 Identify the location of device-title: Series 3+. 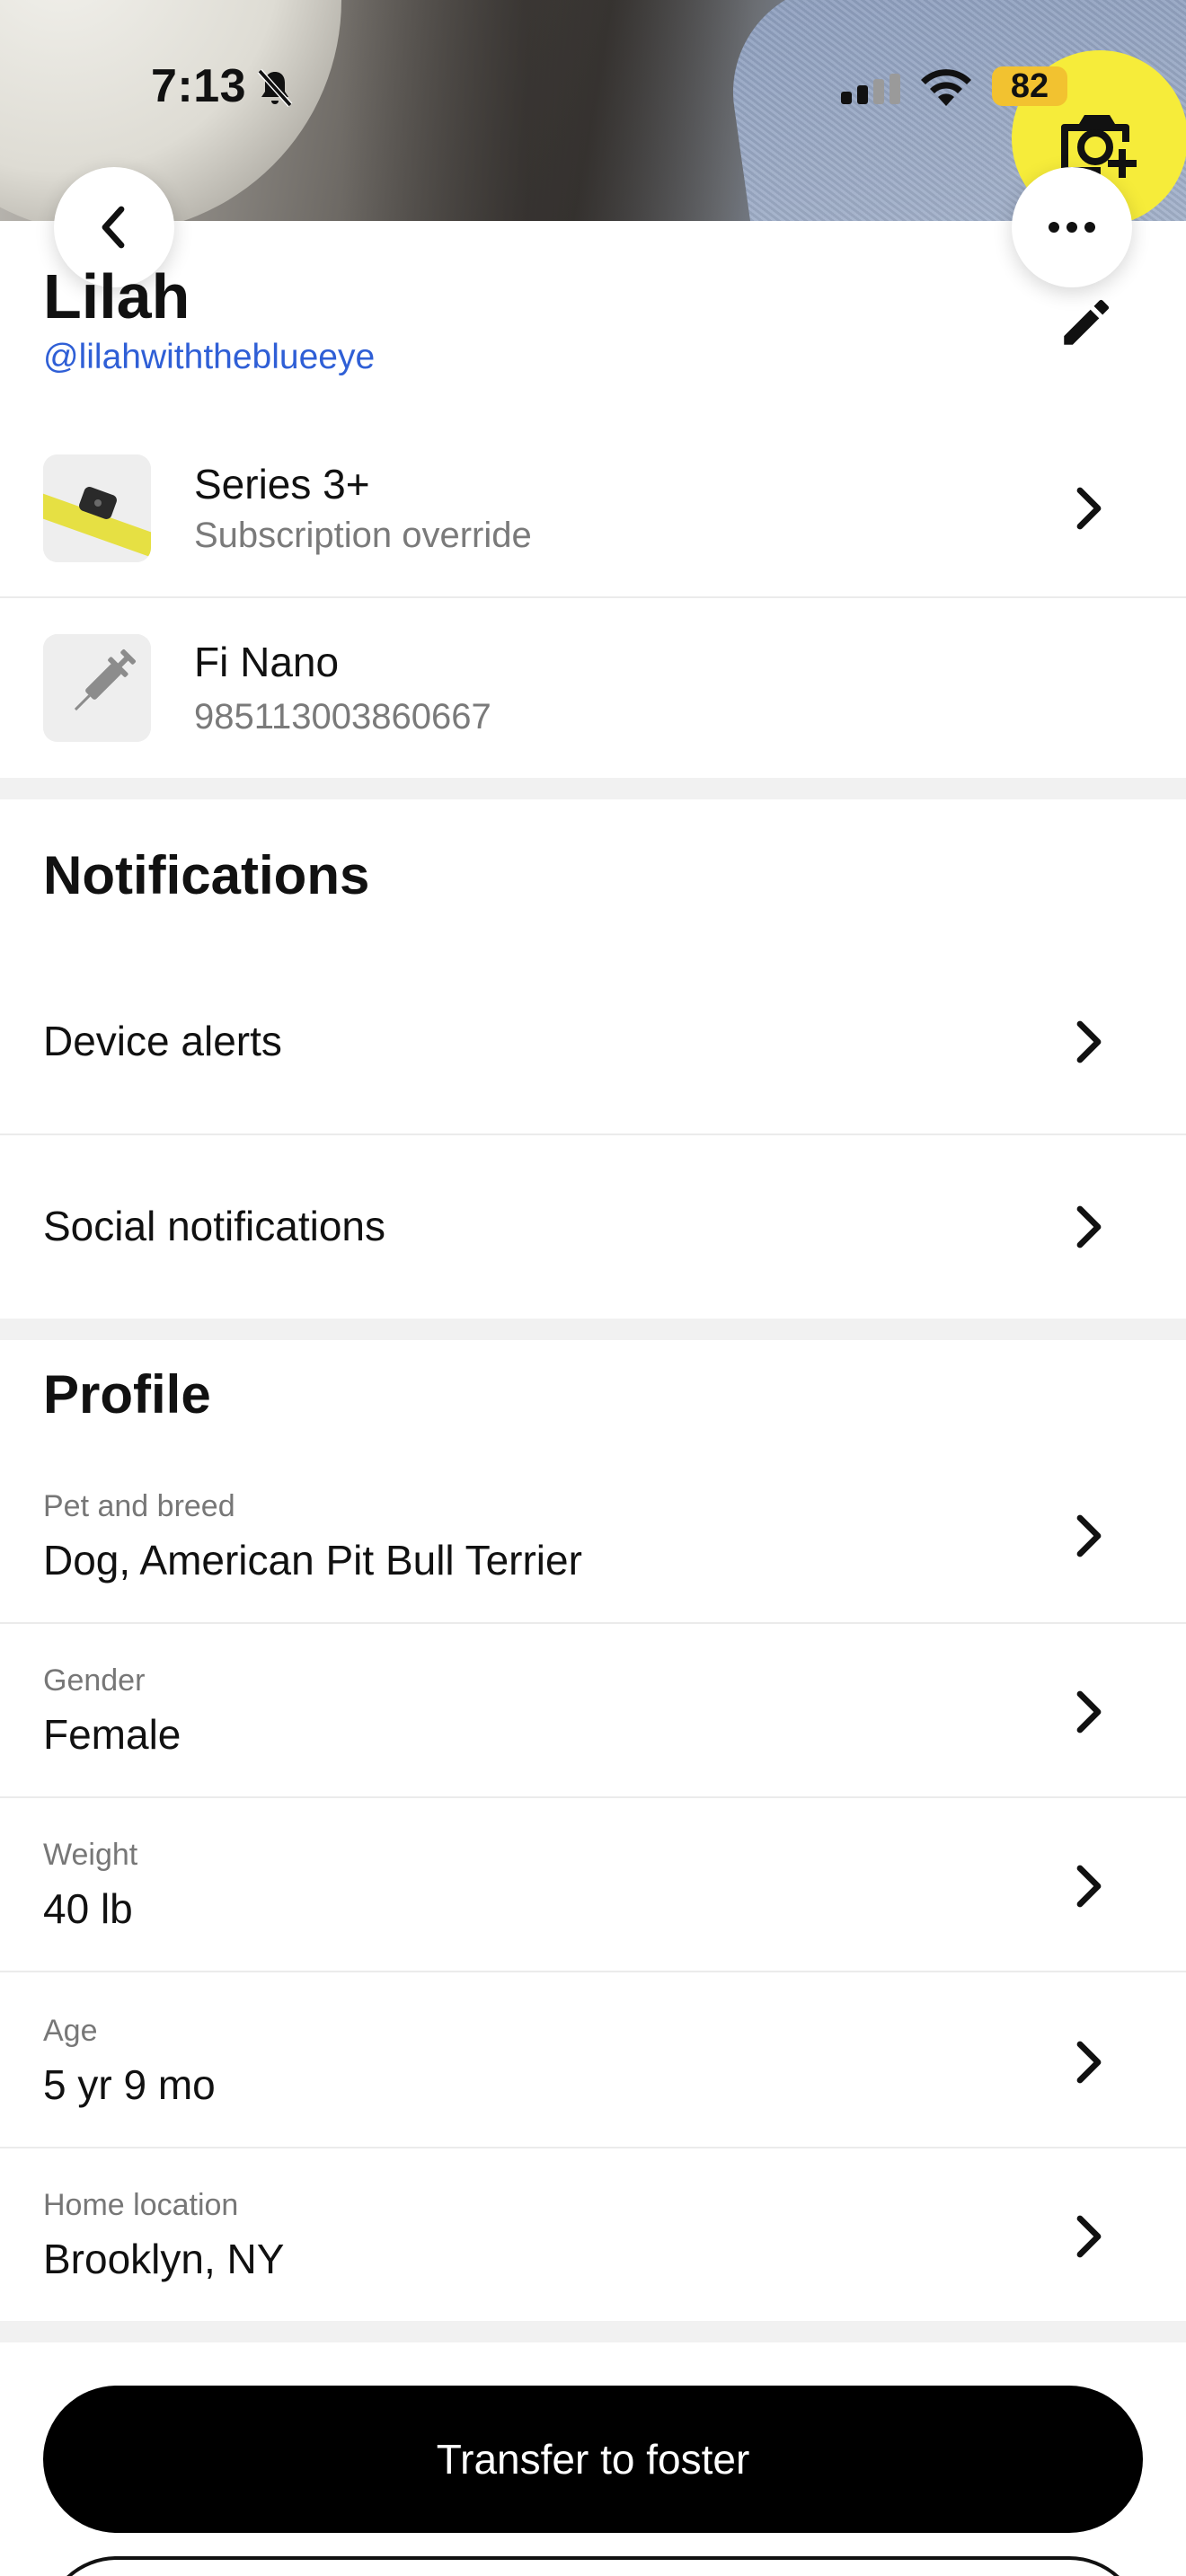
(282, 484).